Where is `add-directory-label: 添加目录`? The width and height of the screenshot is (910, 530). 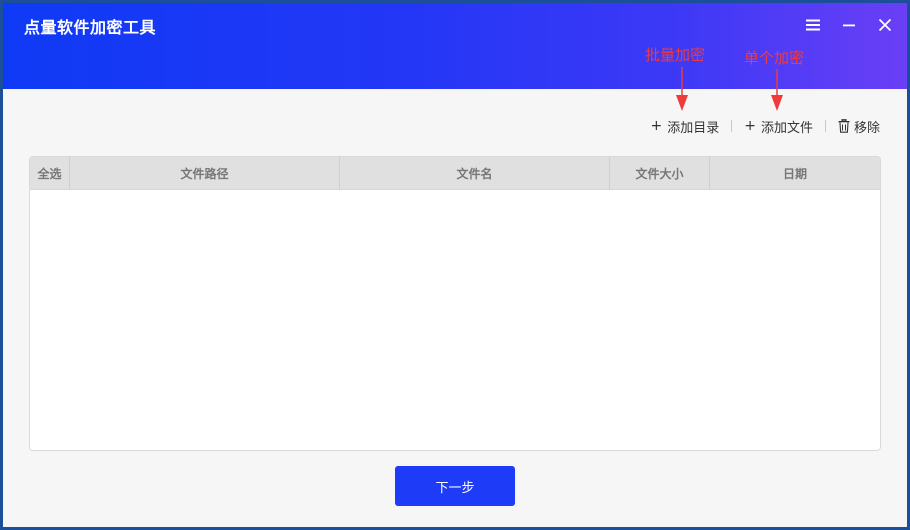 add-directory-label: 添加目录 is located at coordinates (693, 128).